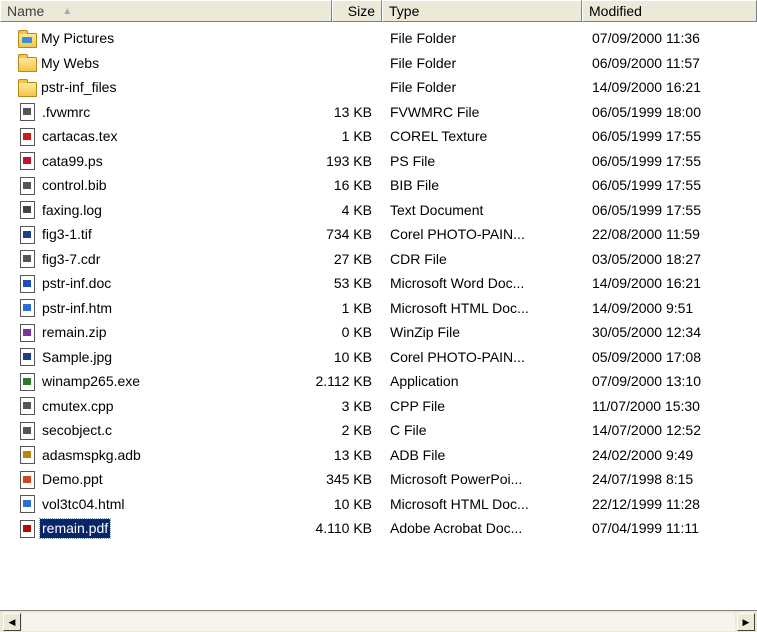 The image size is (757, 632). I want to click on powerpoint-icon, so click(27, 479).